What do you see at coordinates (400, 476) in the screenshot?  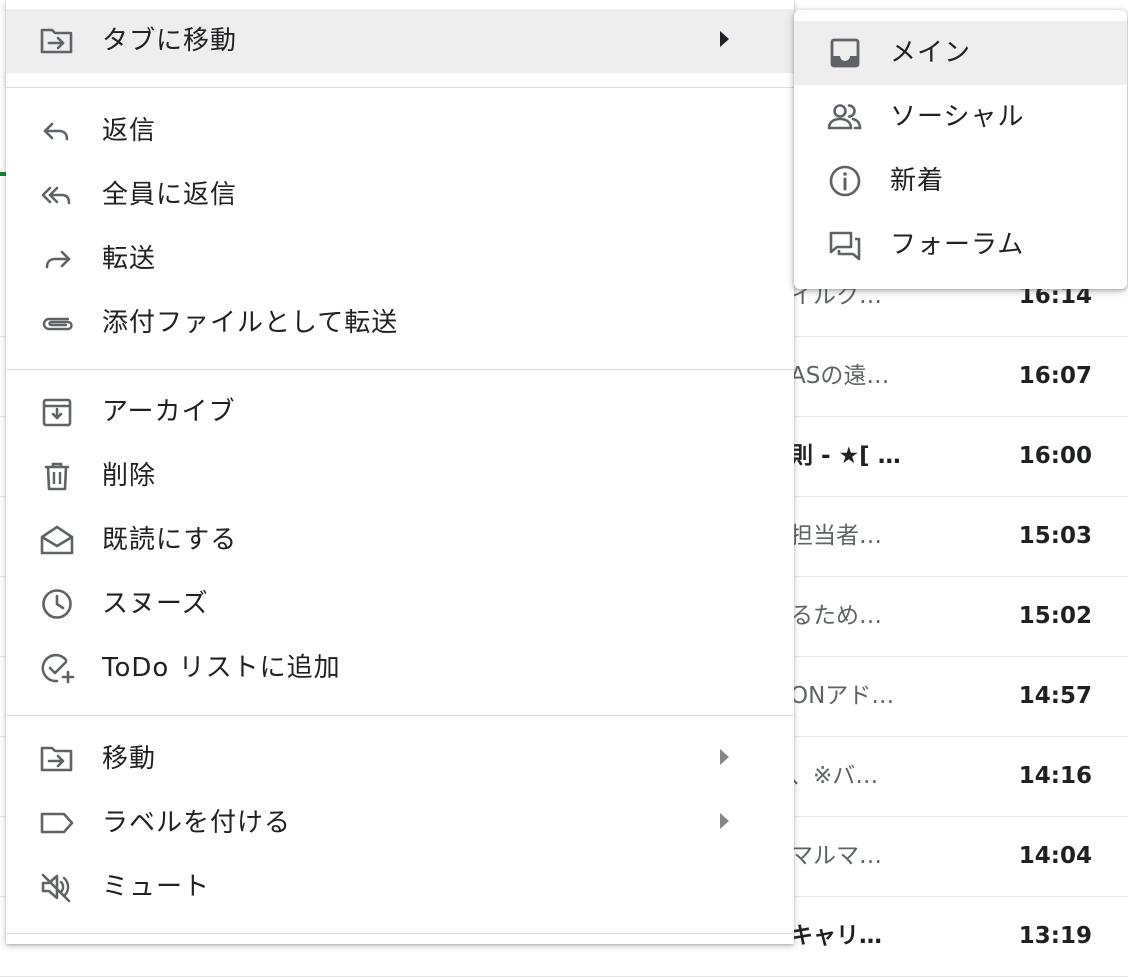 I see `menu-item-delete: 削除` at bounding box center [400, 476].